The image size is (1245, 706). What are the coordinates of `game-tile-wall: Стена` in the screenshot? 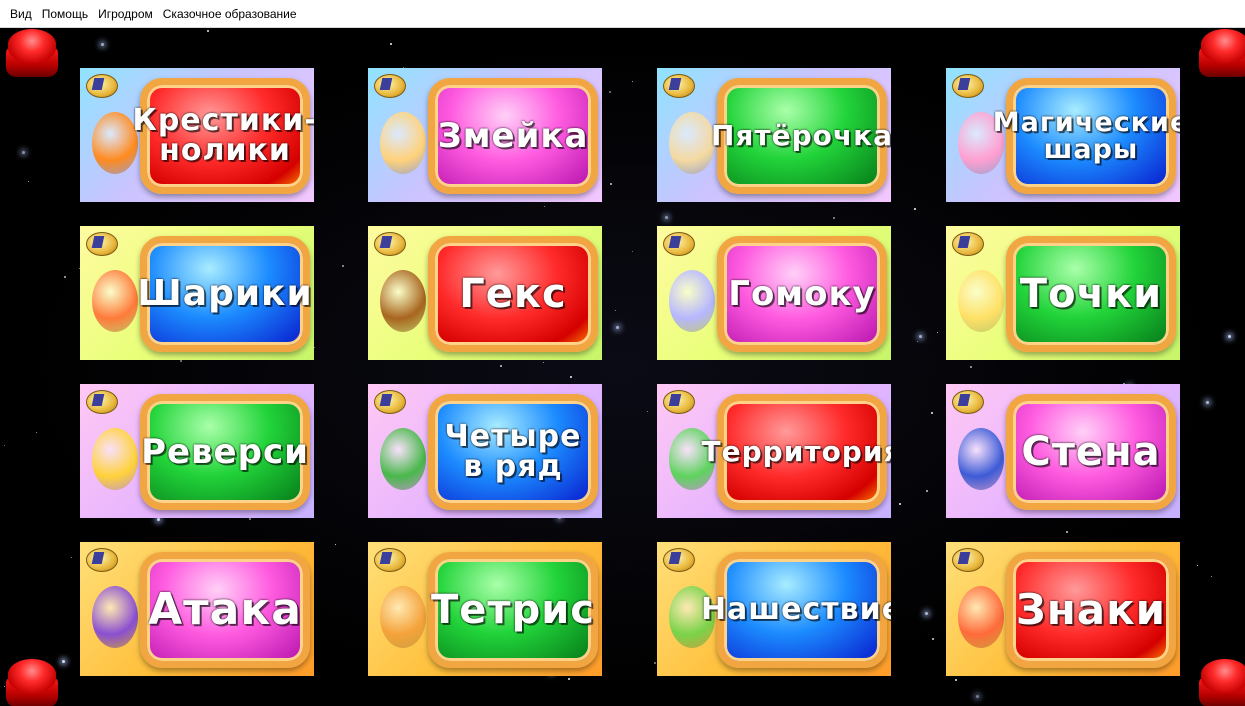 It's located at (1063, 451).